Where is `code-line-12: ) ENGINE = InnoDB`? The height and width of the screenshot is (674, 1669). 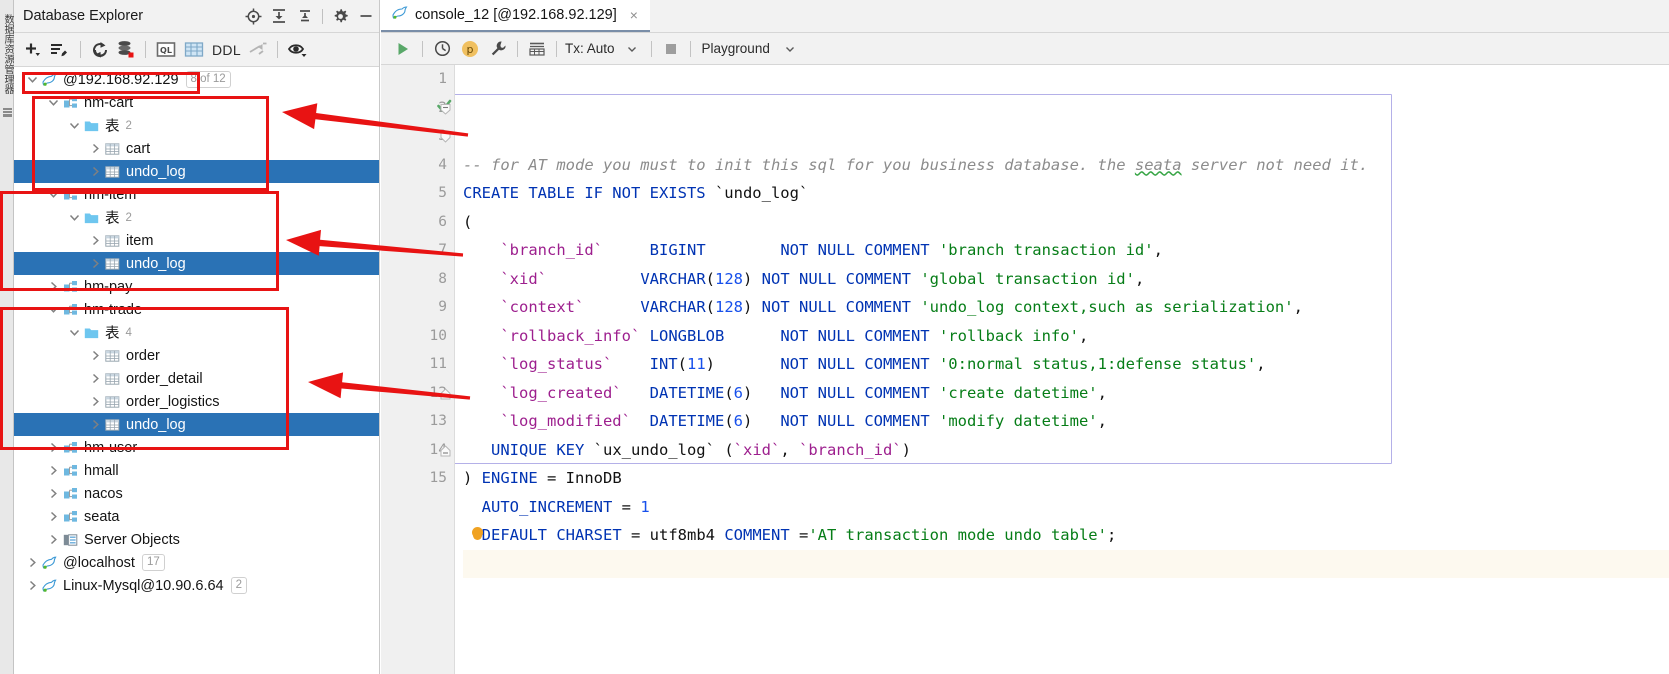
code-line-12: ) ENGINE = InnoDB is located at coordinates (1066, 478).